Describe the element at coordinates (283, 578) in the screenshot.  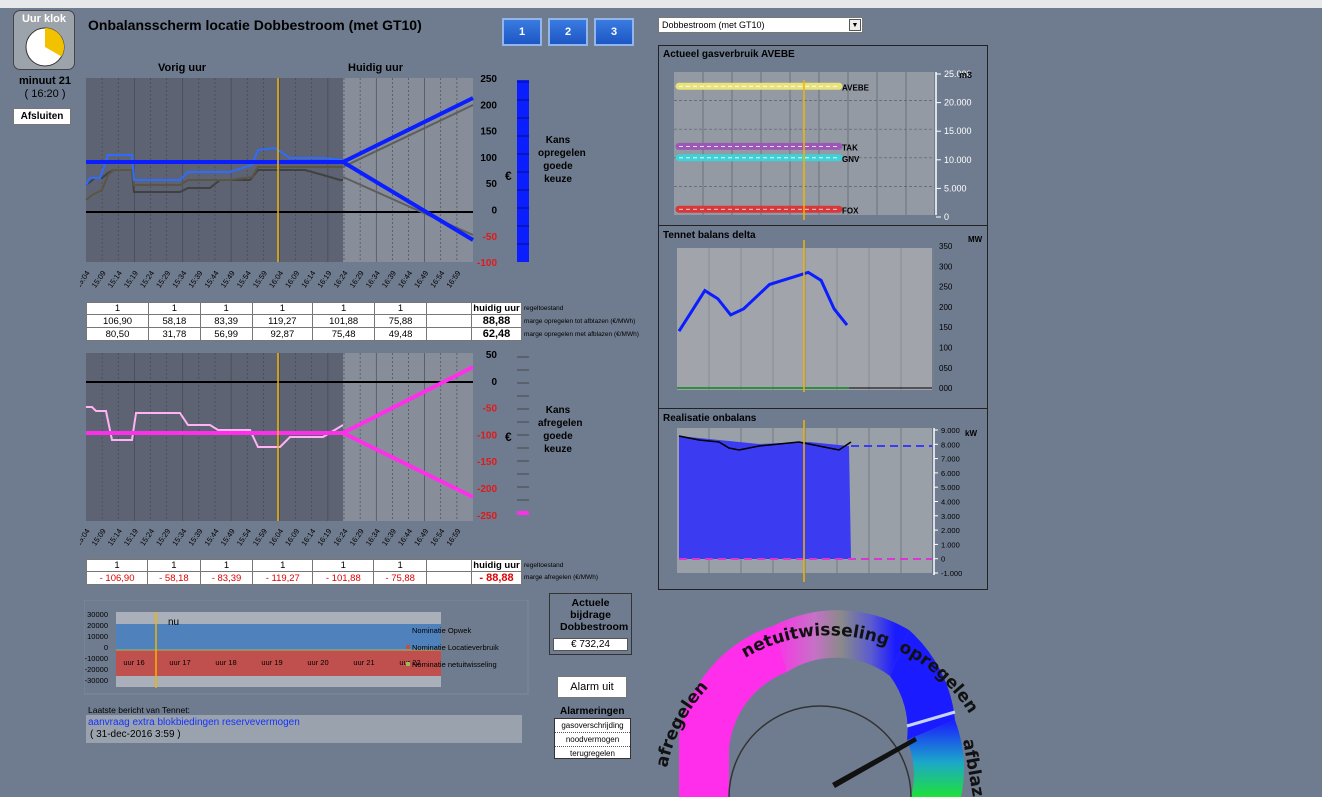
I see `table-cell: - 119,27` at that location.